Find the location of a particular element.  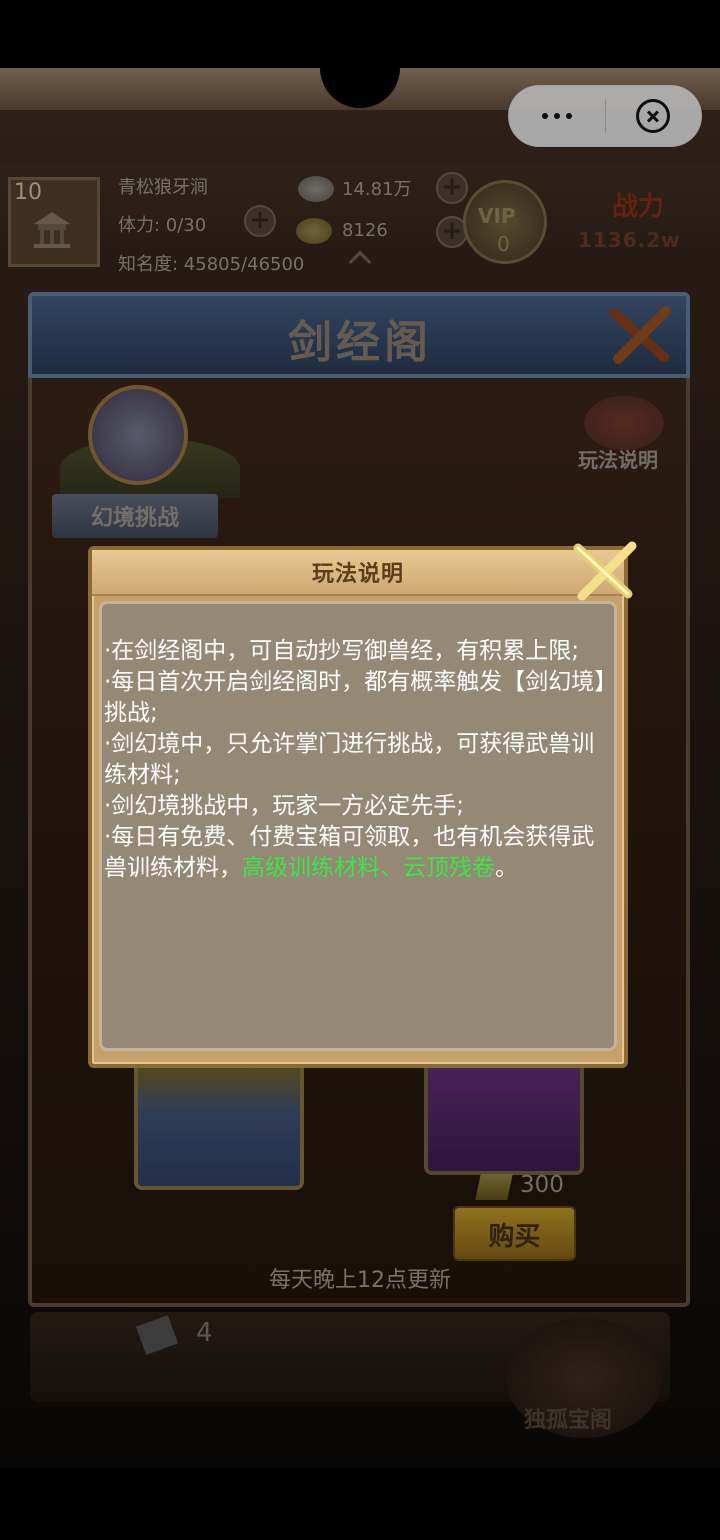

rule-item-3: ·剑幻境中，只允许掌门进行挑战，可获得武兽训练材料; is located at coordinates (349, 759).